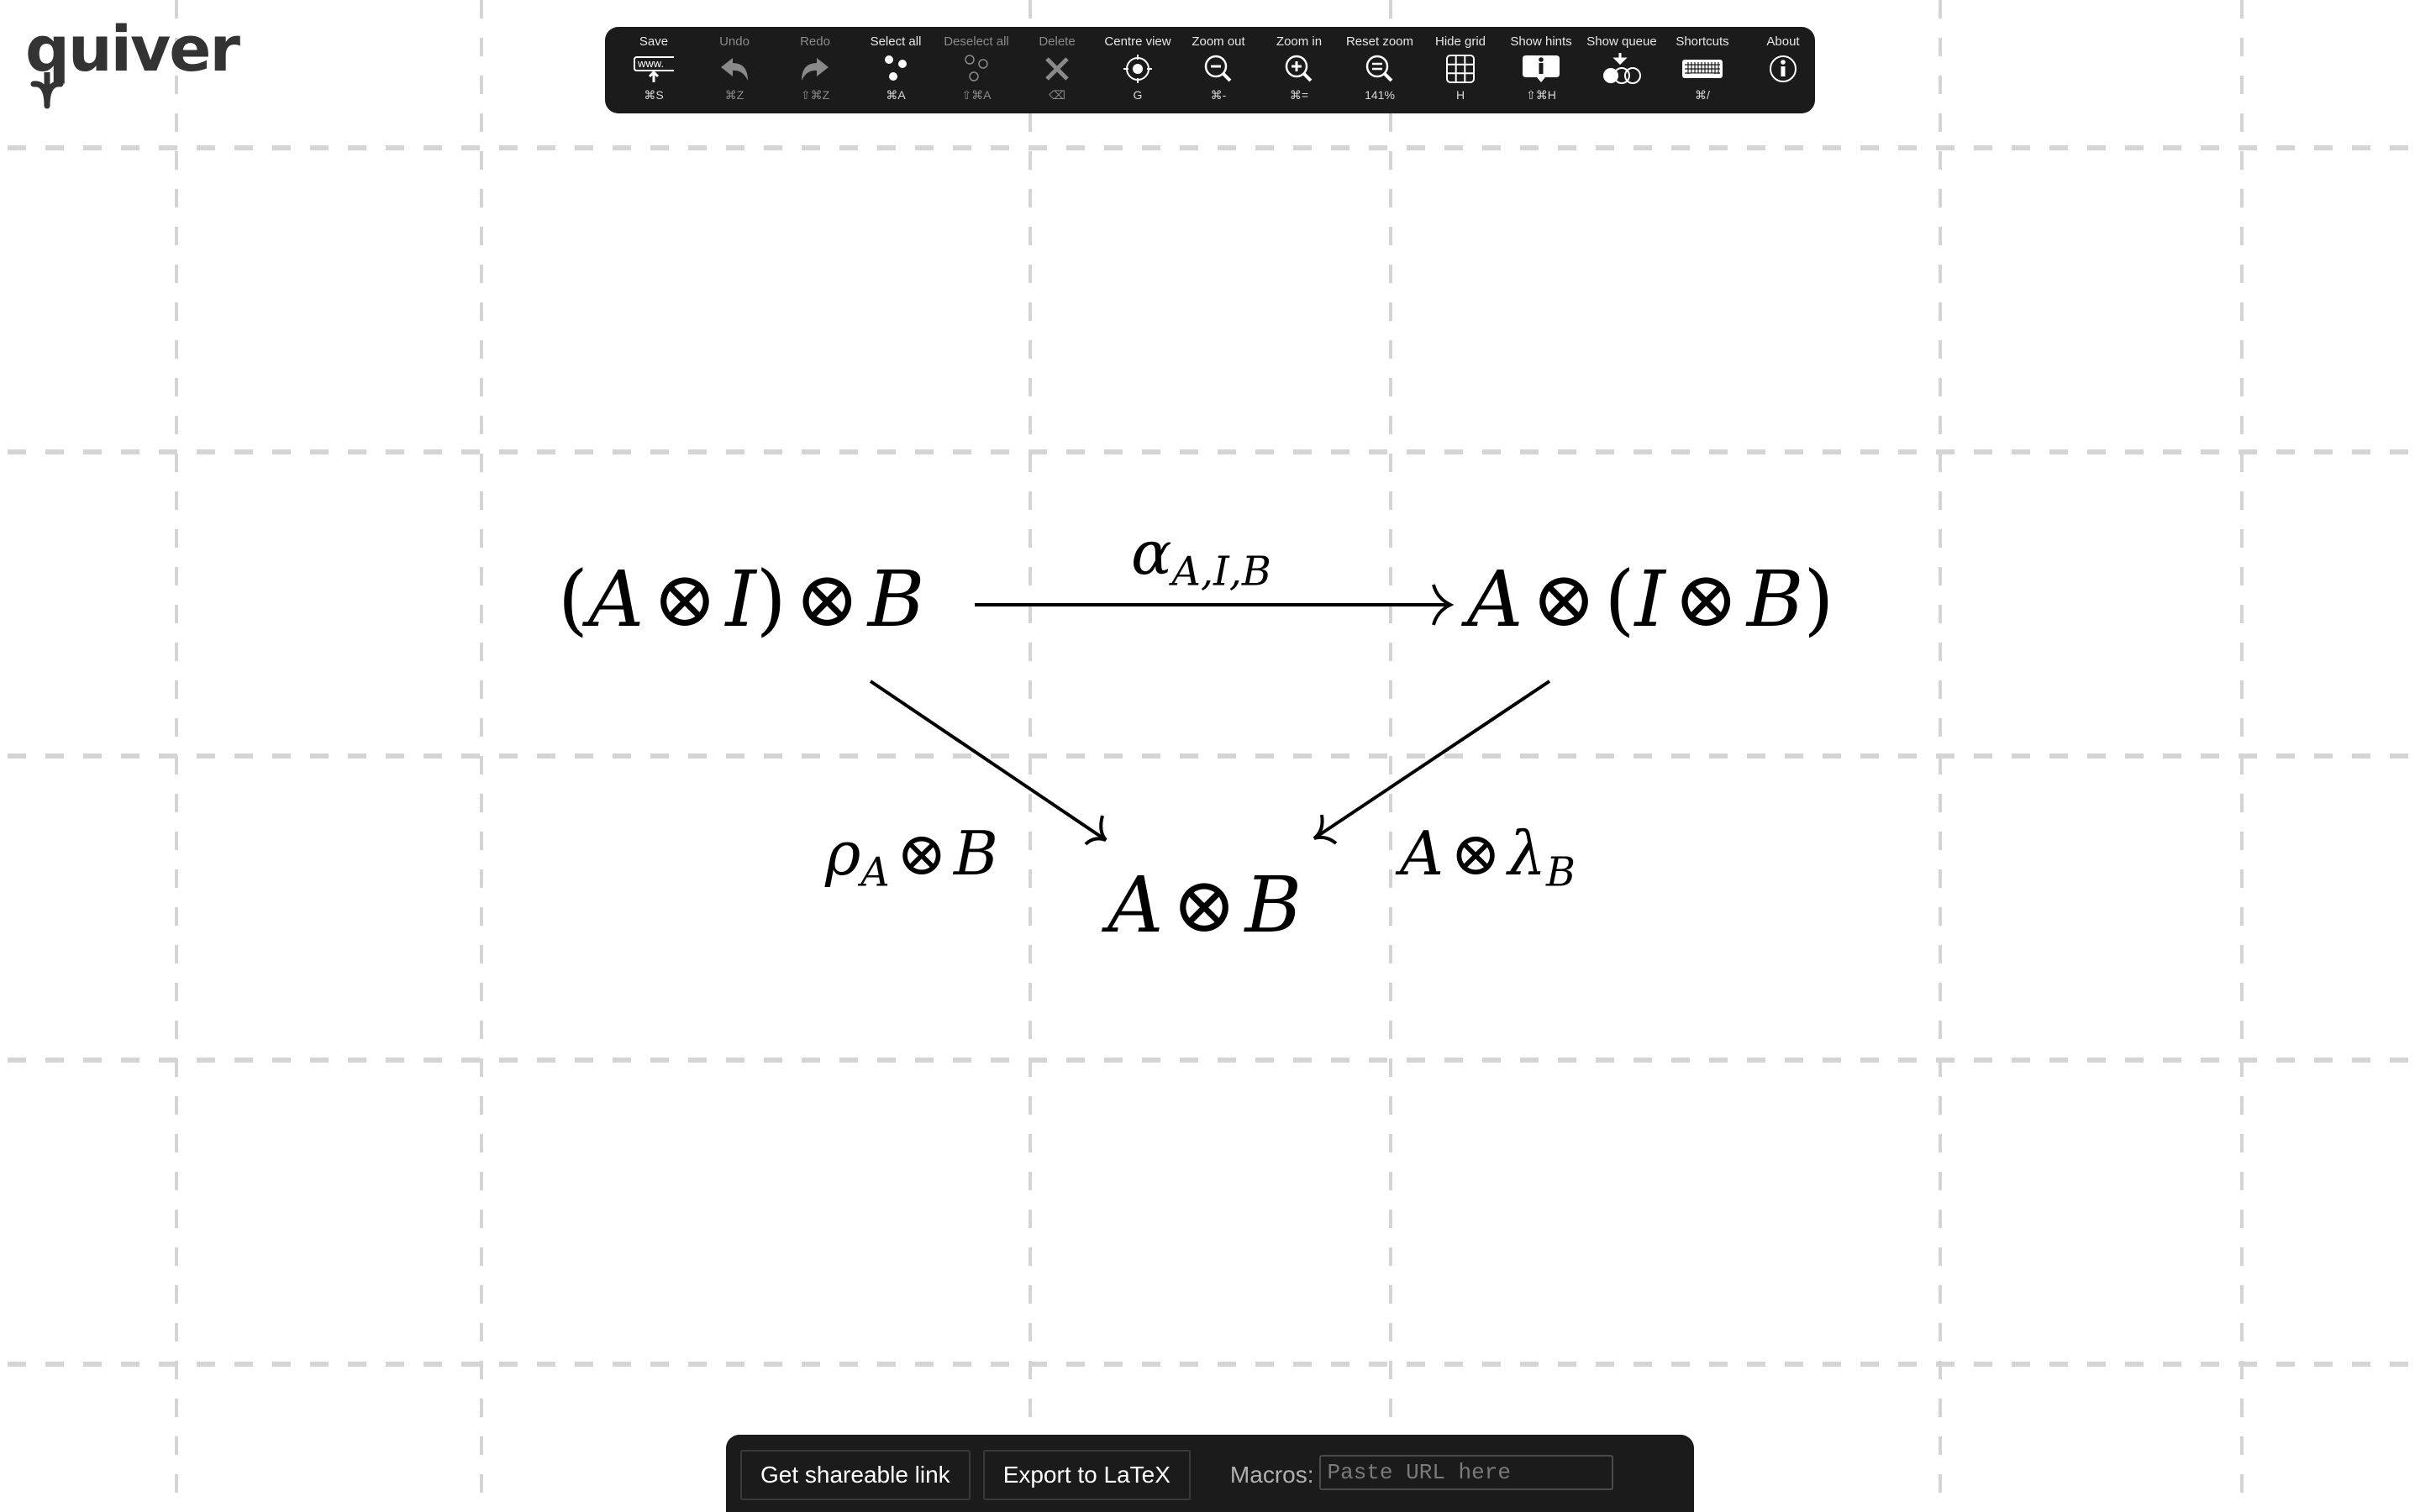 The image size is (2420, 1512). Describe the element at coordinates (1432, 760) in the screenshot. I see `edge-lambda-line` at that location.